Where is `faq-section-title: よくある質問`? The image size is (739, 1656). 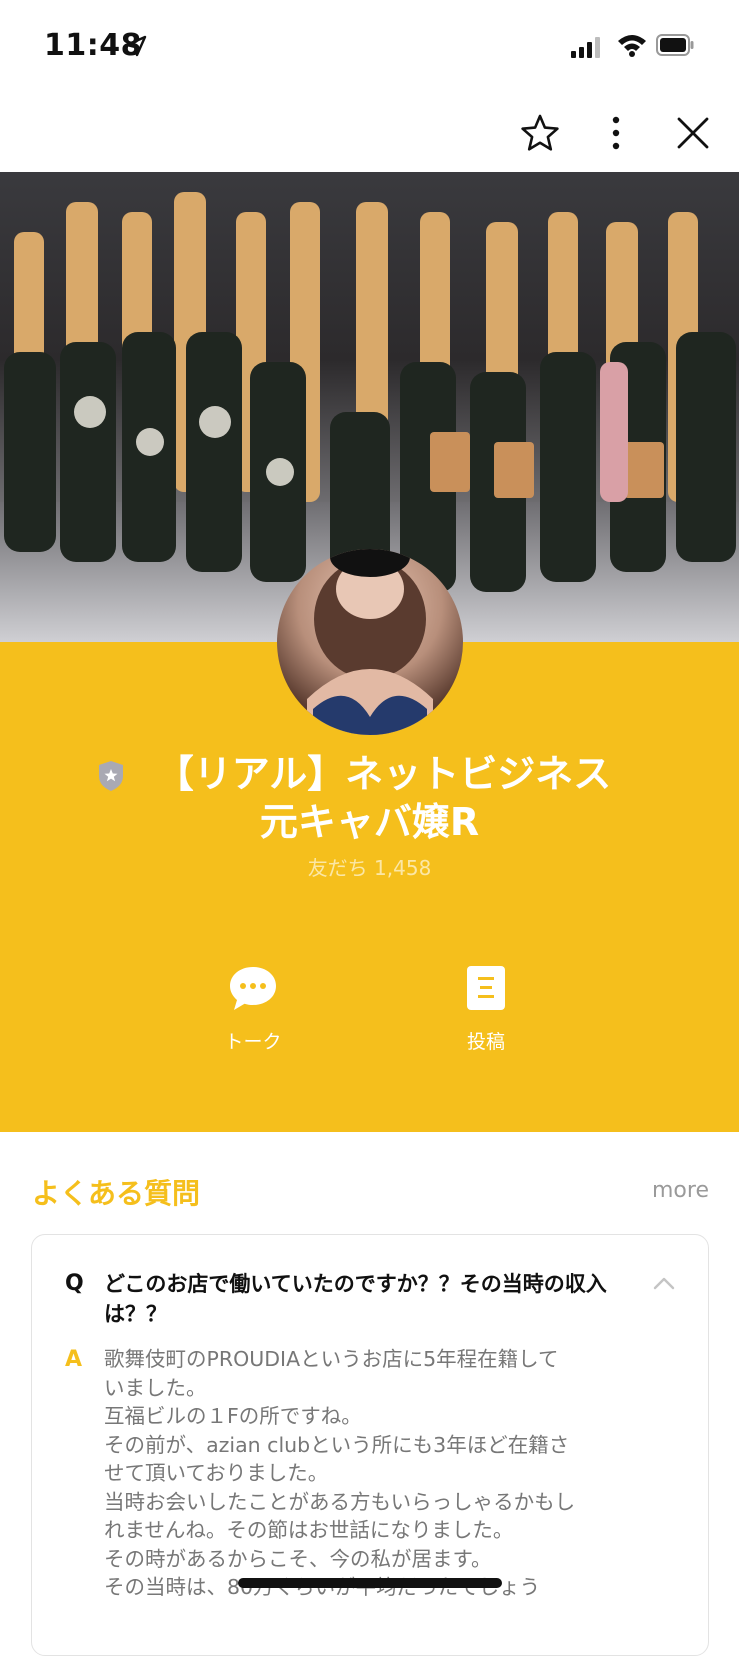 faq-section-title: よくある質問 is located at coordinates (116, 1193).